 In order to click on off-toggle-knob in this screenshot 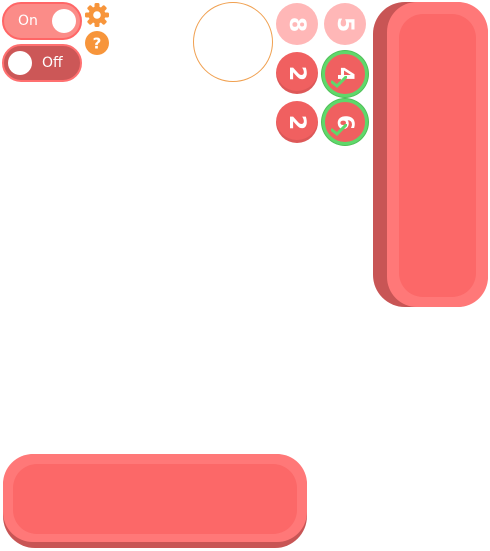, I will do `click(20, 63)`.